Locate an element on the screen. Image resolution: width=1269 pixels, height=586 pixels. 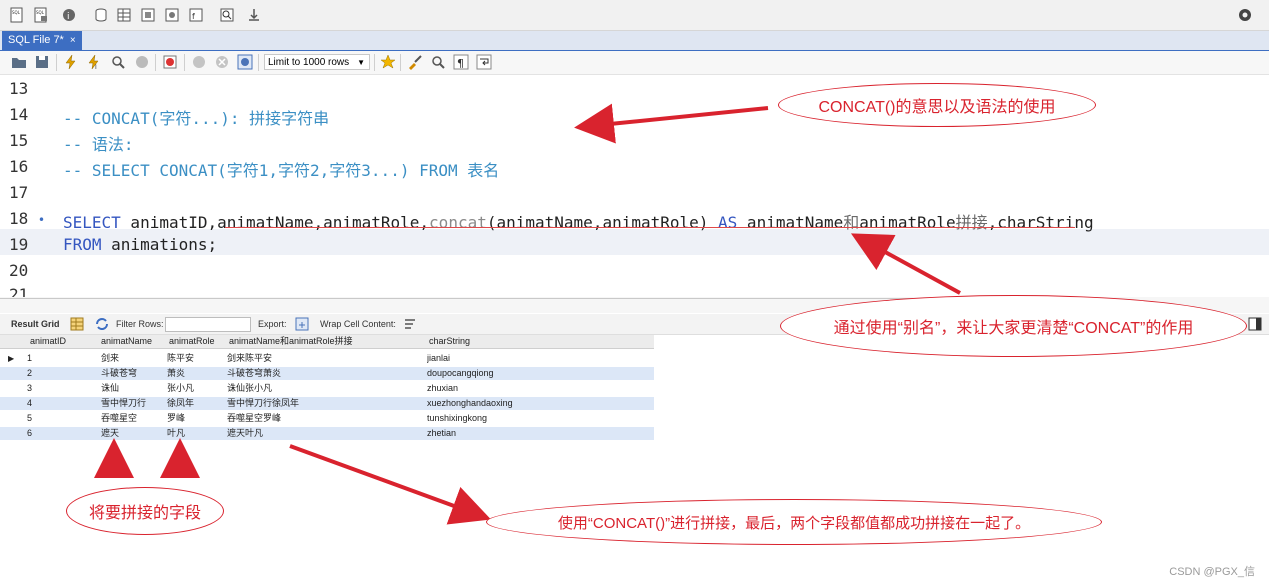
watermark: CSDN @PGX_信 is located at coordinates (1212, 572).